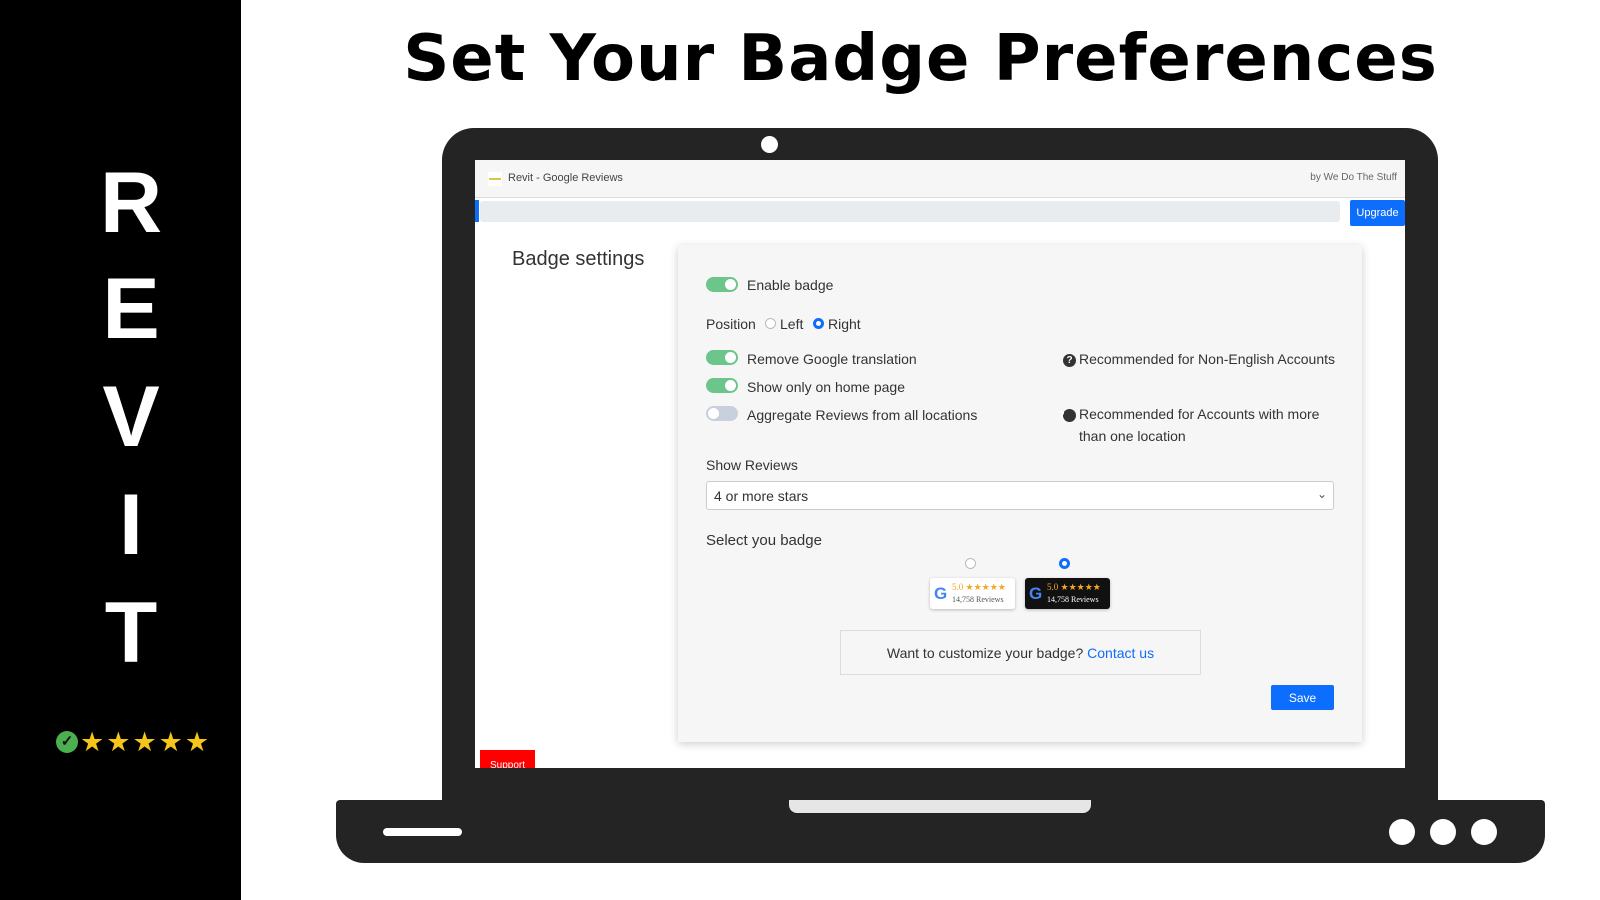 This screenshot has width=1600, height=900. What do you see at coordinates (722, 357) in the screenshot?
I see `remove-translation-toggle` at bounding box center [722, 357].